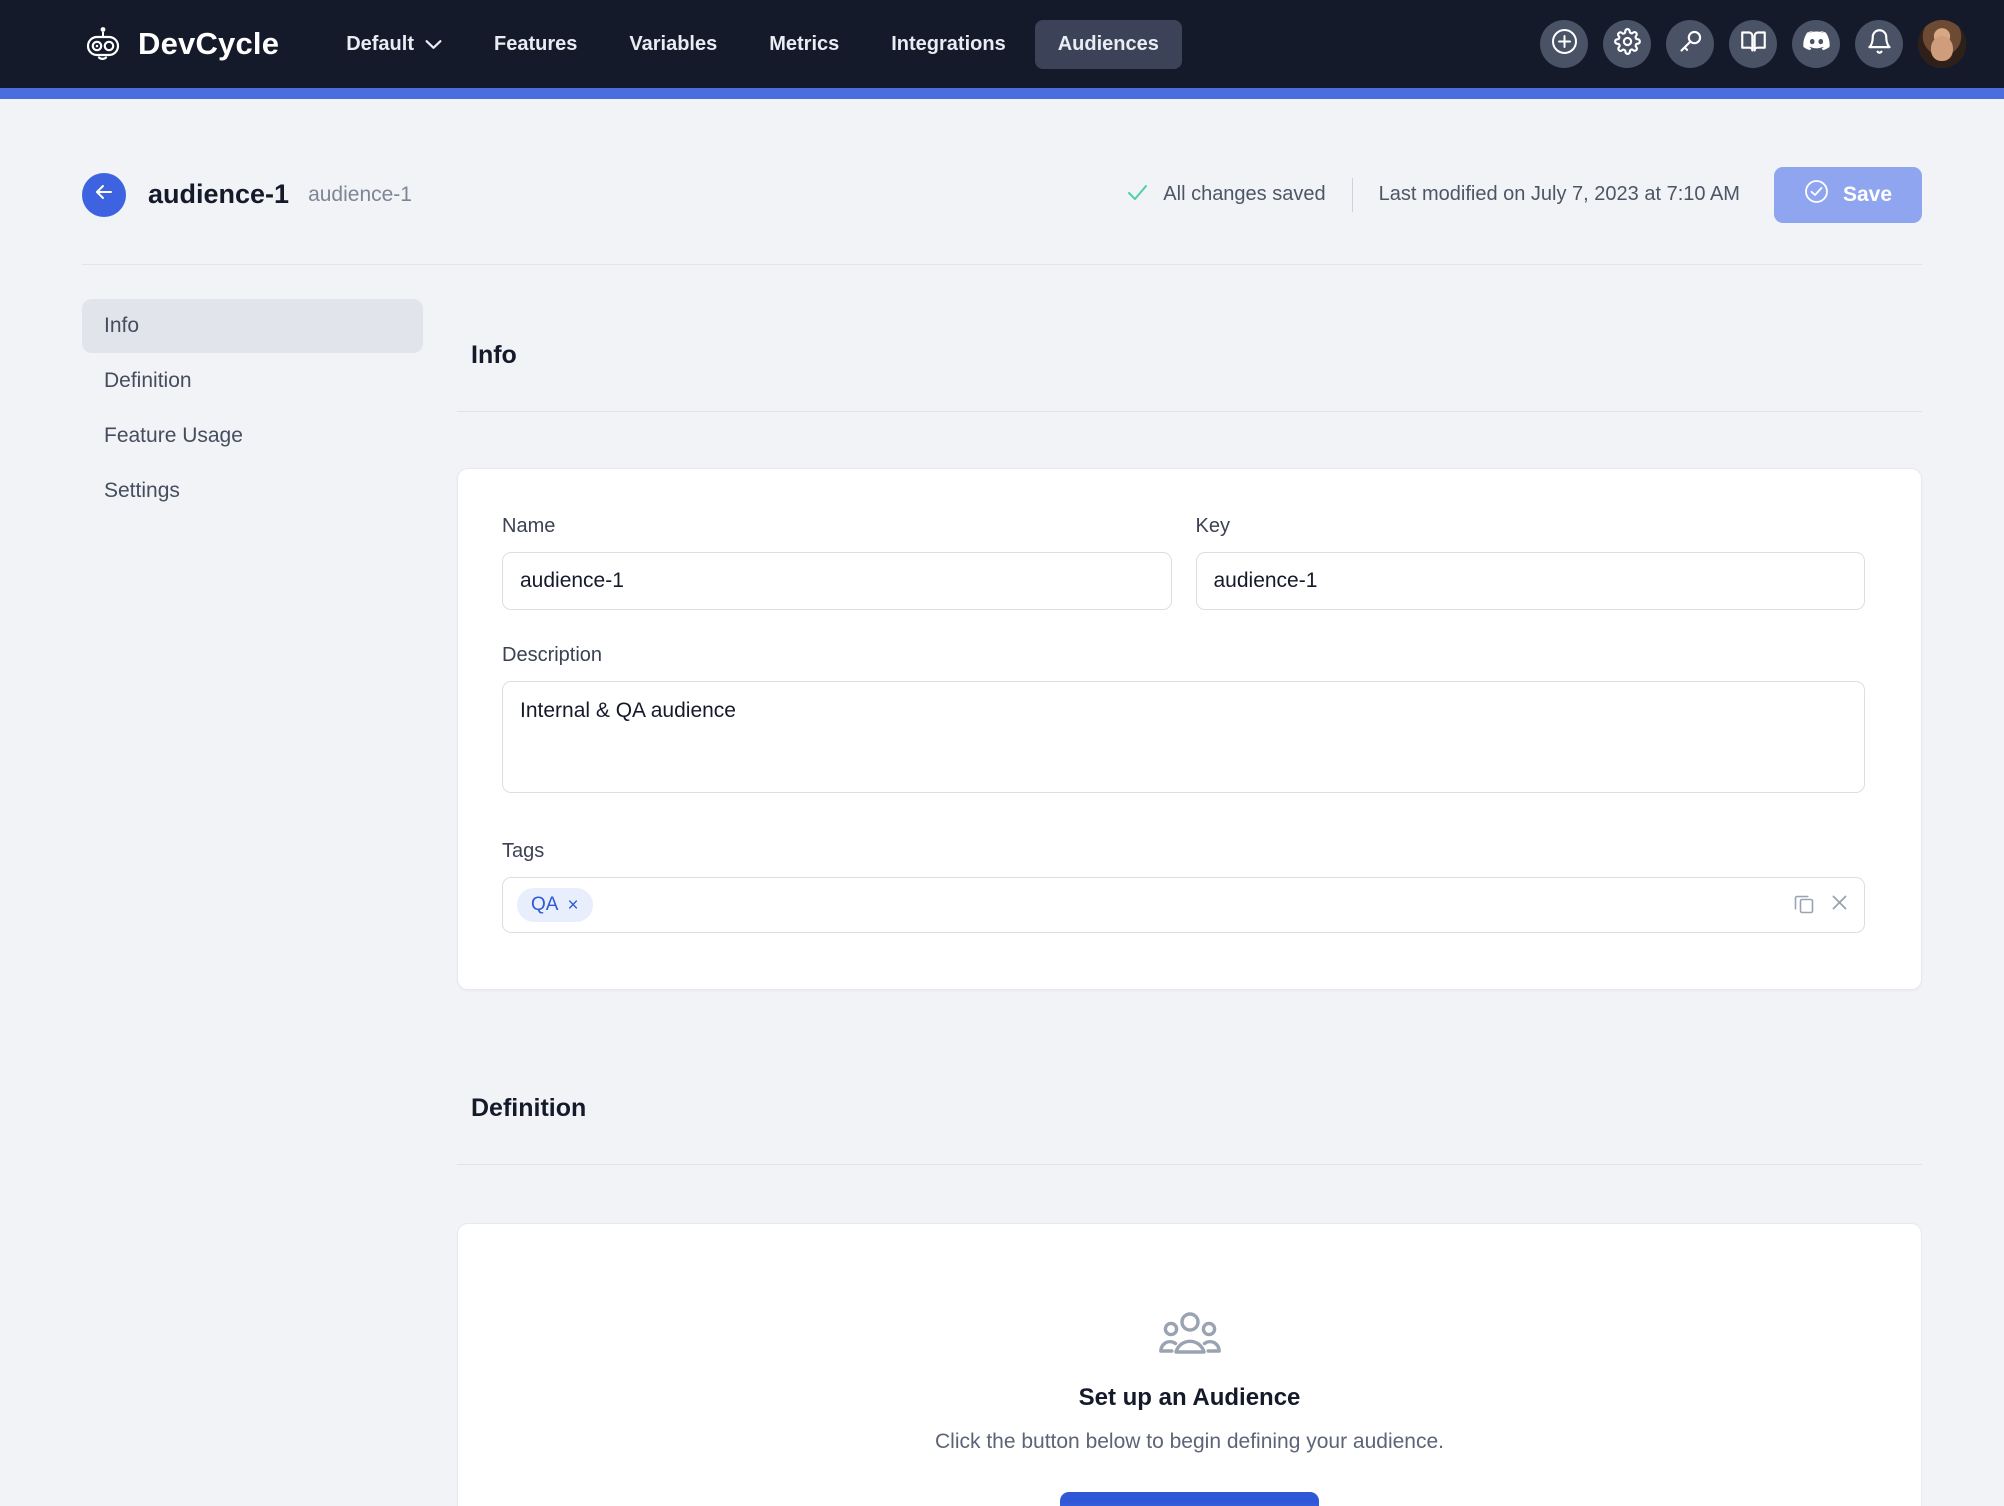 This screenshot has width=2004, height=1506. I want to click on project-selector: Default, so click(394, 44).